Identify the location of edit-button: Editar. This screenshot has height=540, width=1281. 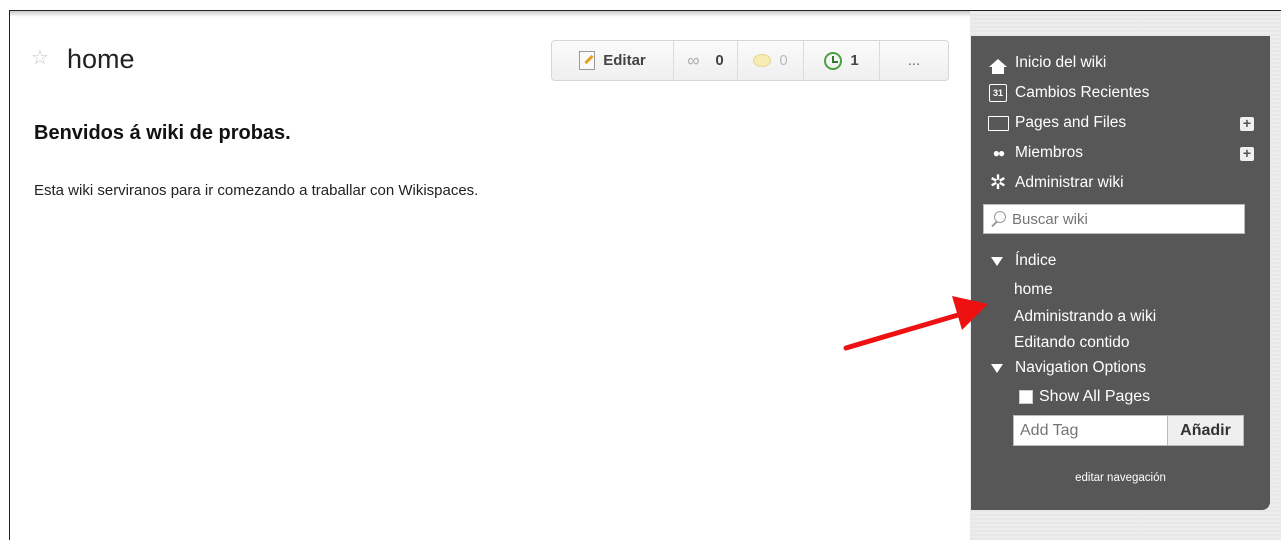
(613, 60).